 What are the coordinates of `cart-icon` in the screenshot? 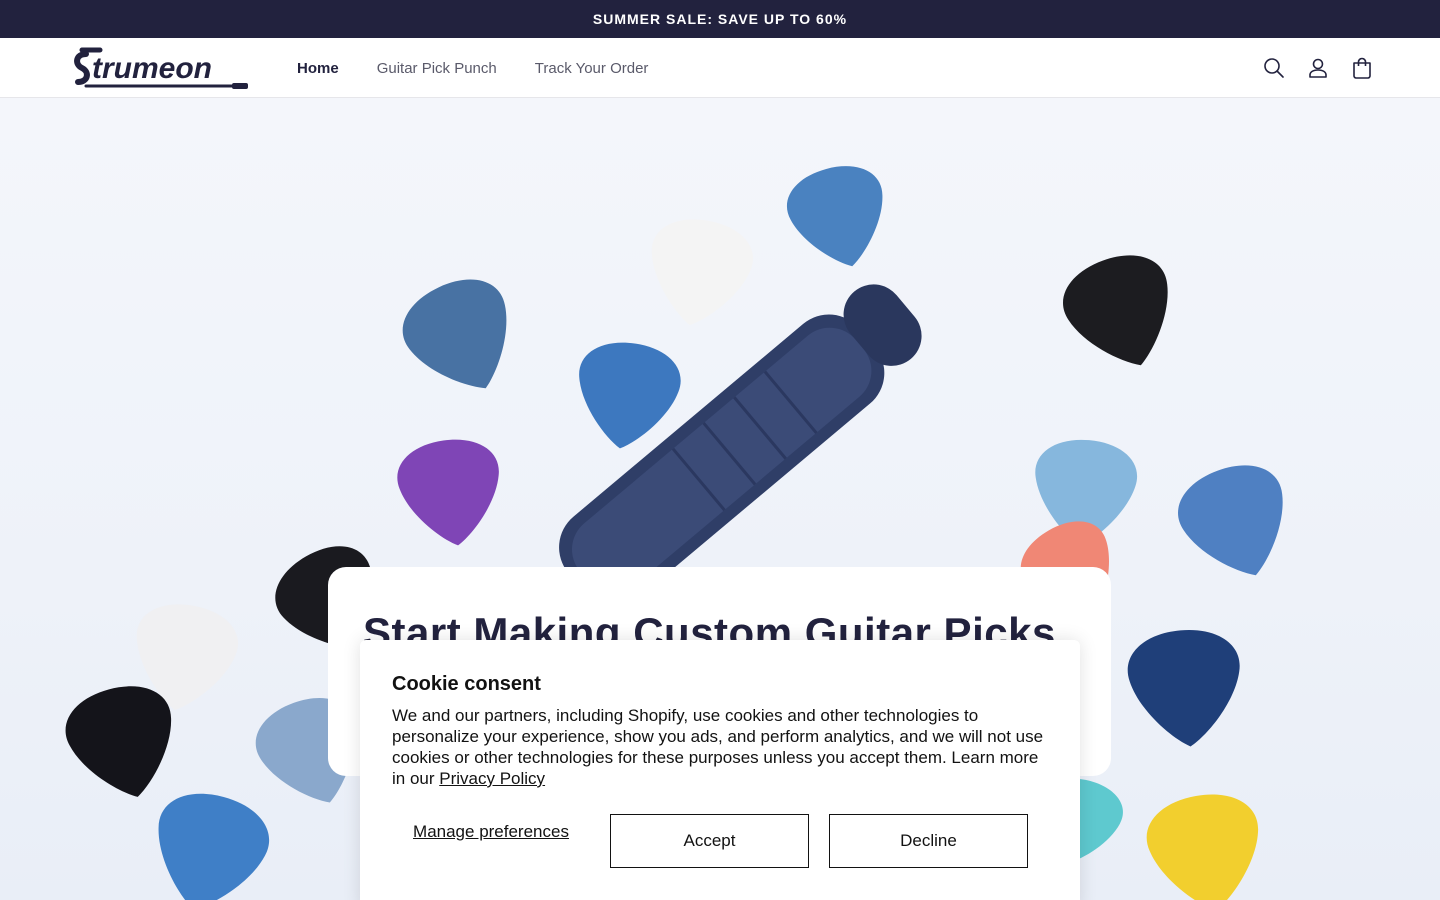 It's located at (1362, 68).